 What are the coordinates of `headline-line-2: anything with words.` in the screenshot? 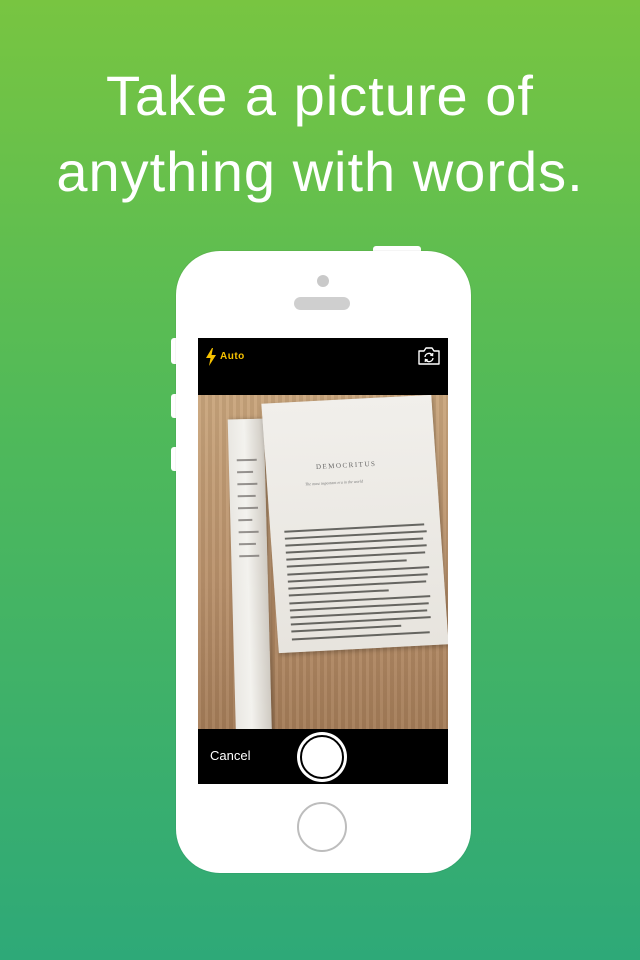 It's located at (320, 171).